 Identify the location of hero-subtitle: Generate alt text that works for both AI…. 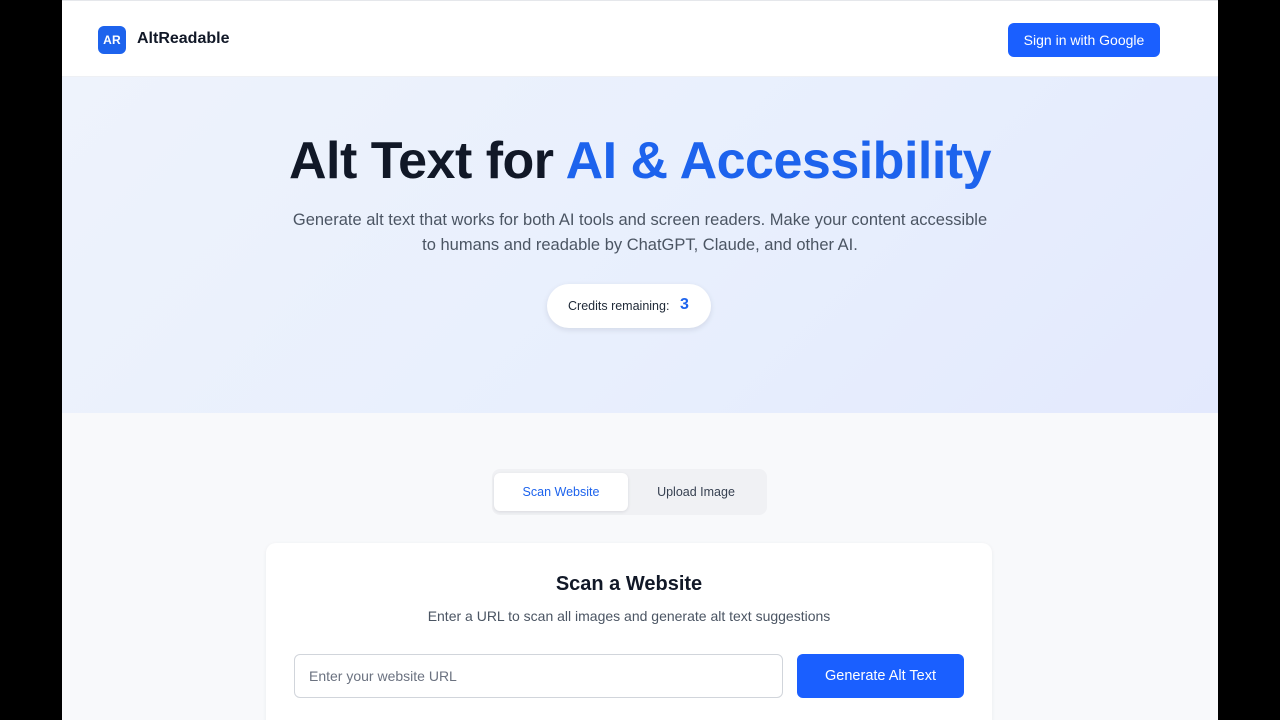
(640, 232).